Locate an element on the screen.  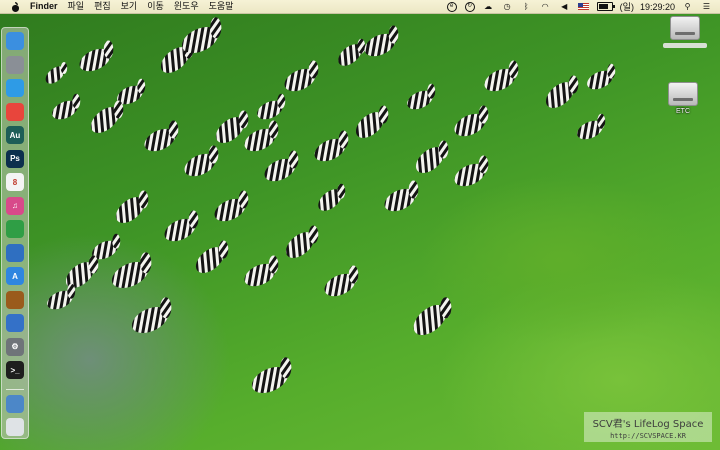
desktop-icon-label: ETC is located at coordinates (683, 111).